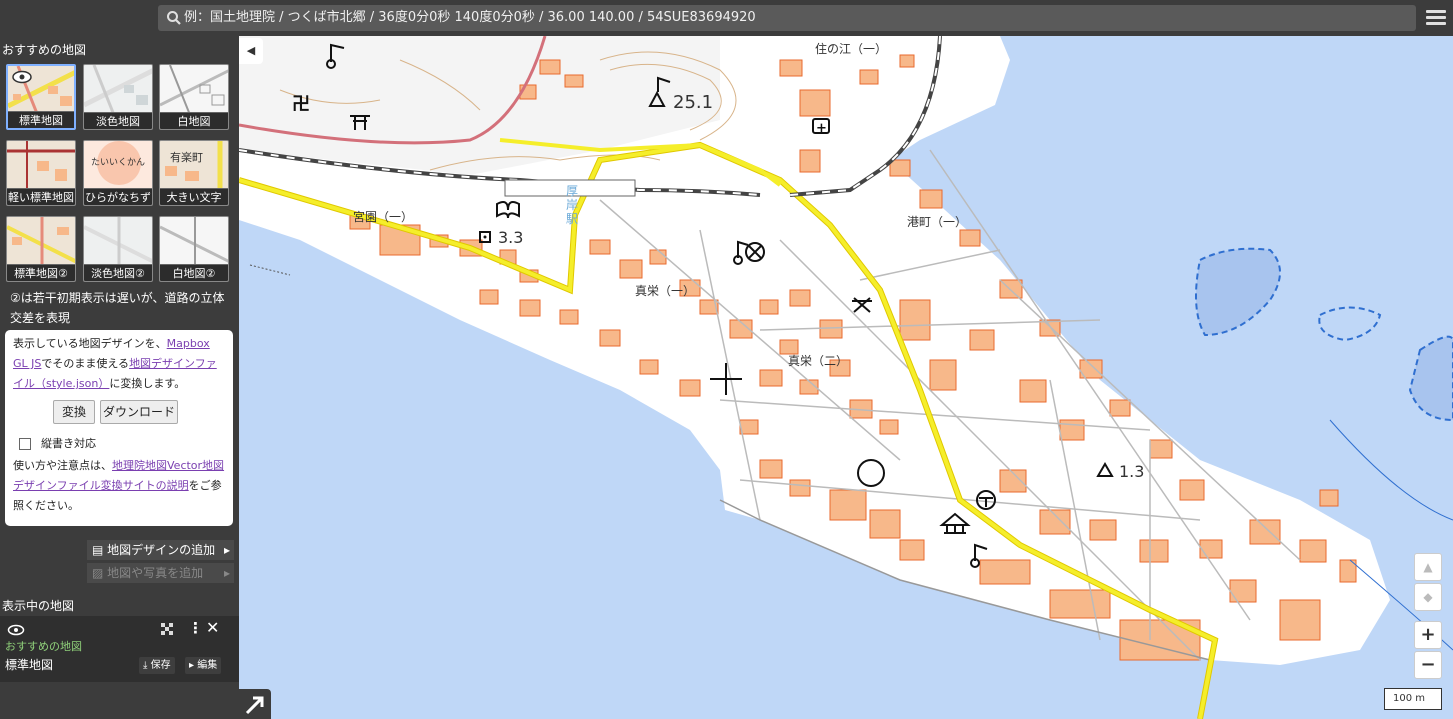  Describe the element at coordinates (74, 412) in the screenshot. I see `convert-button: 変換` at that location.